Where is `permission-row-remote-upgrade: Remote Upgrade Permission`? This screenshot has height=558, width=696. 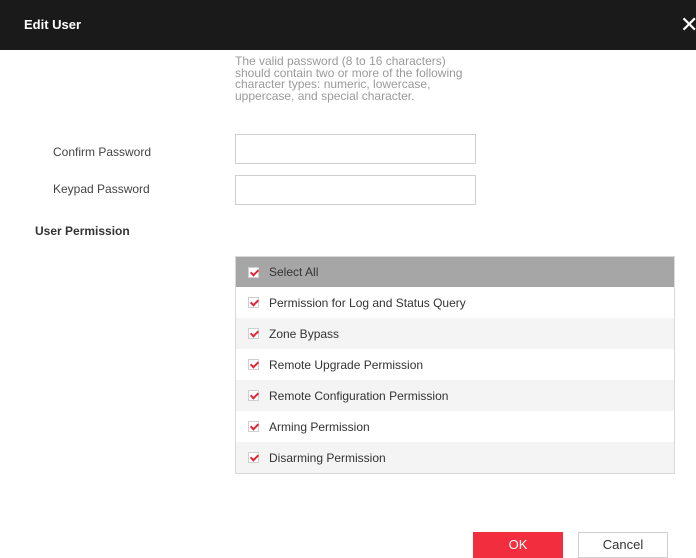 permission-row-remote-upgrade: Remote Upgrade Permission is located at coordinates (455, 364).